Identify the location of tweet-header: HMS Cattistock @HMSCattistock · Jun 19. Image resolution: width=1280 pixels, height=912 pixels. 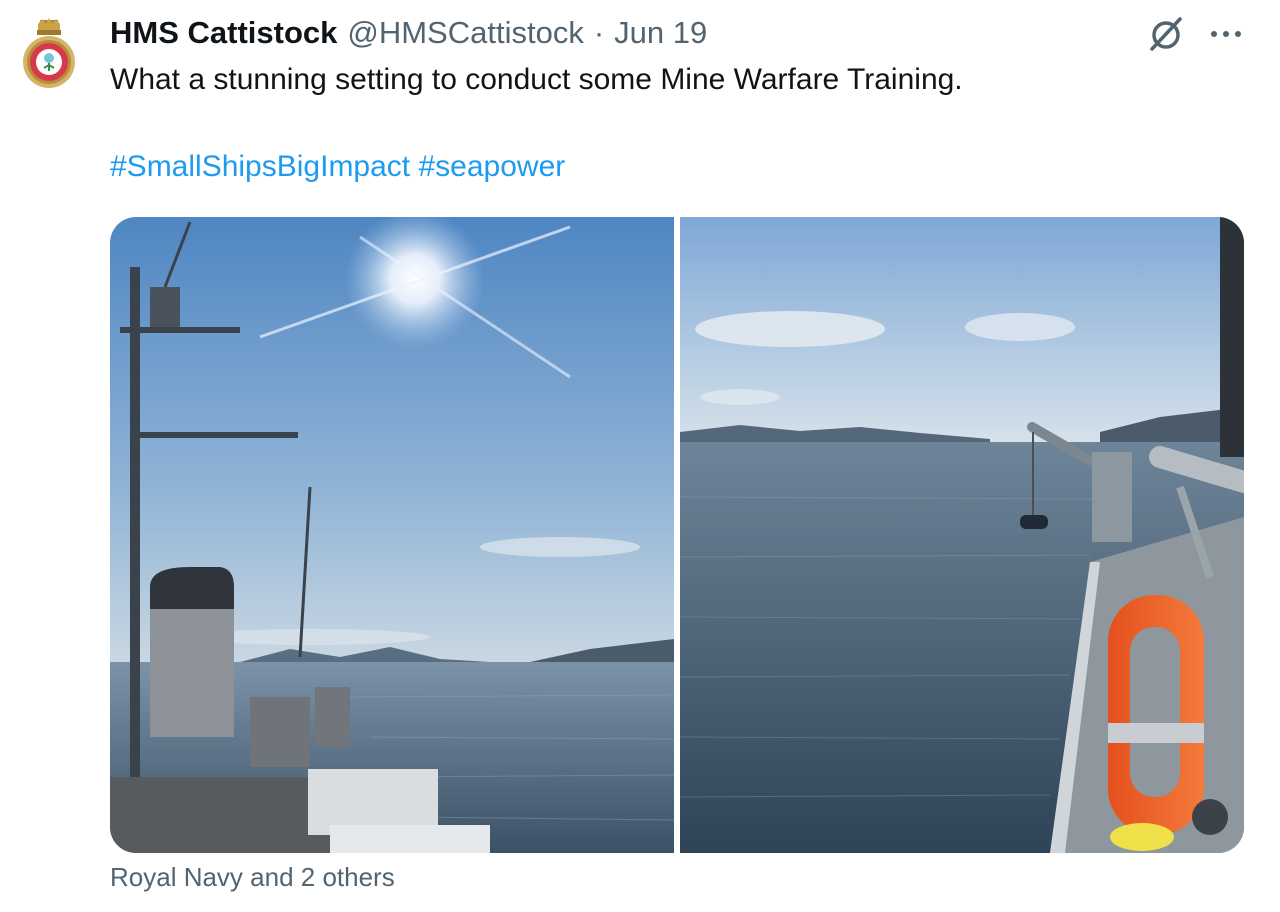
(408, 33).